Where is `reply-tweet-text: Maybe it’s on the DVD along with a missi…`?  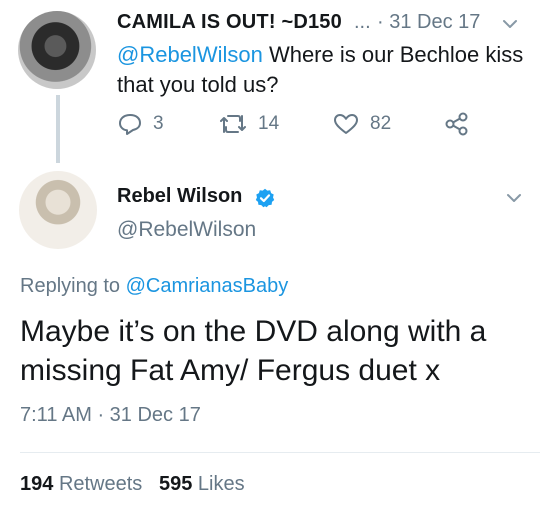 reply-tweet-text: Maybe it’s on the DVD along with a missi… is located at coordinates (253, 351).